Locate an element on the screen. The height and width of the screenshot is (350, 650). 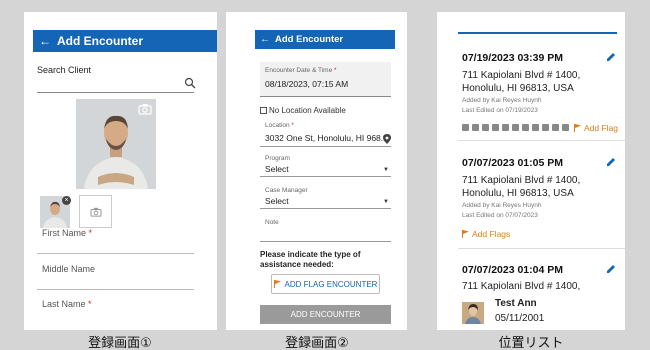
note-input is located at coordinates (325, 241).